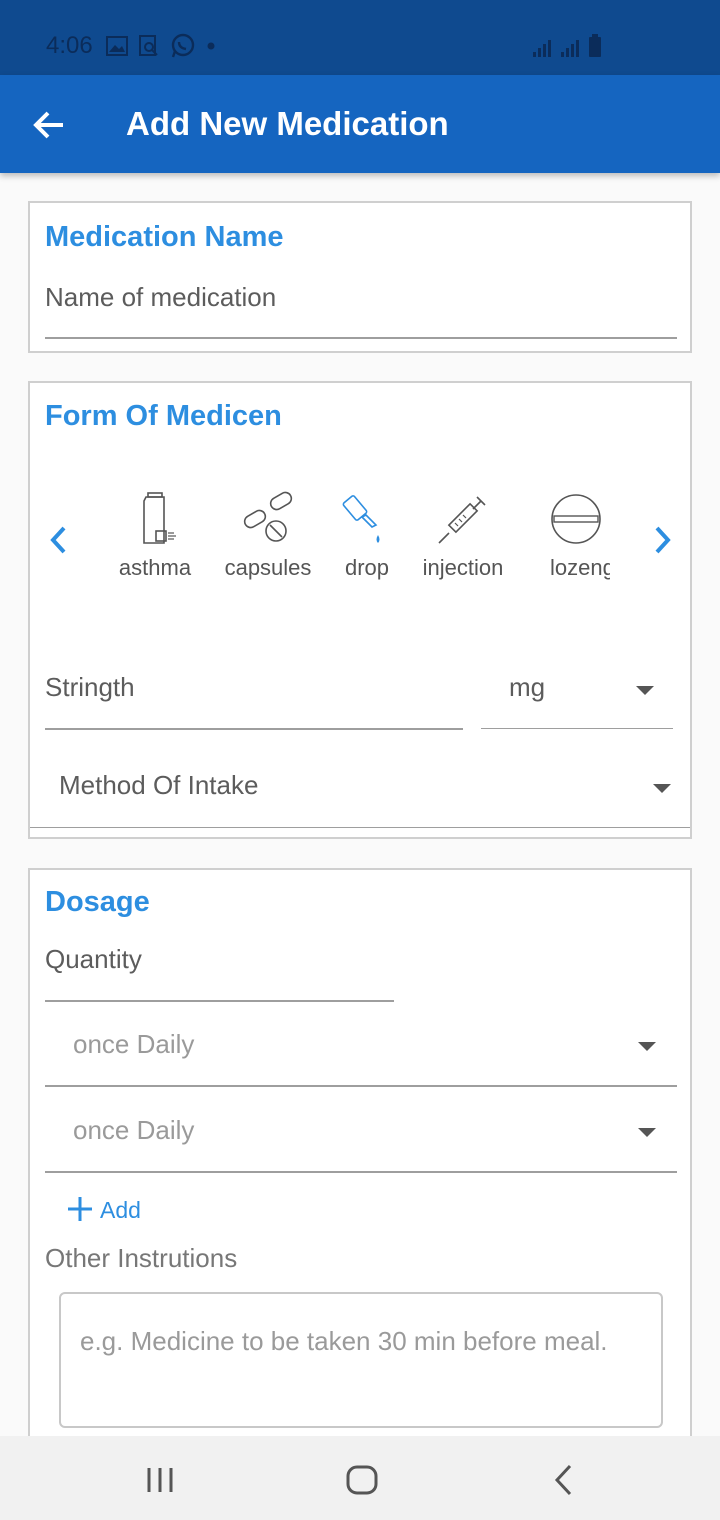  I want to click on frequency-select-1: once Daily, so click(361, 1051).